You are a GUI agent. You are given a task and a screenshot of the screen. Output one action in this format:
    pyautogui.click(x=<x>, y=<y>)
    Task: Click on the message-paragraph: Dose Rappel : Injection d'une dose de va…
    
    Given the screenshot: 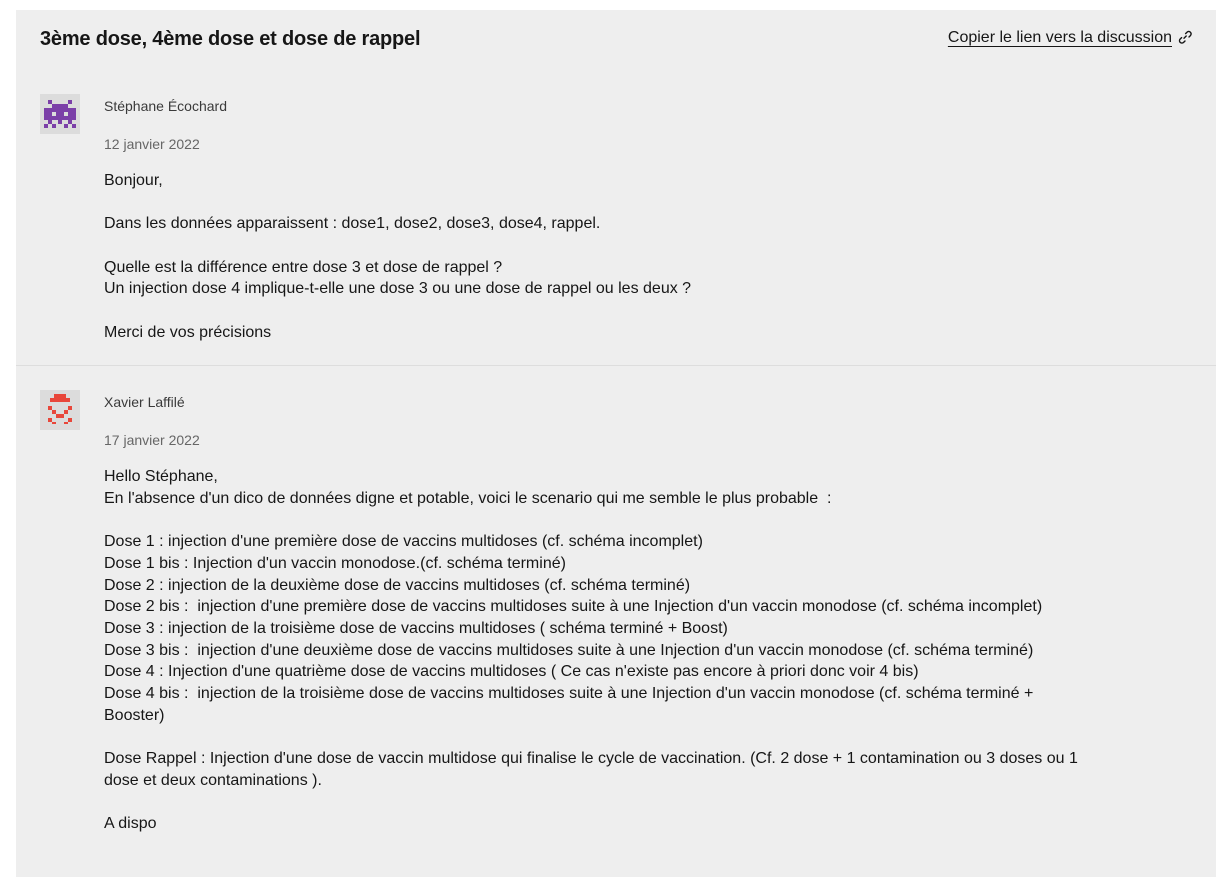 What is the action you would take?
    pyautogui.click(x=591, y=769)
    